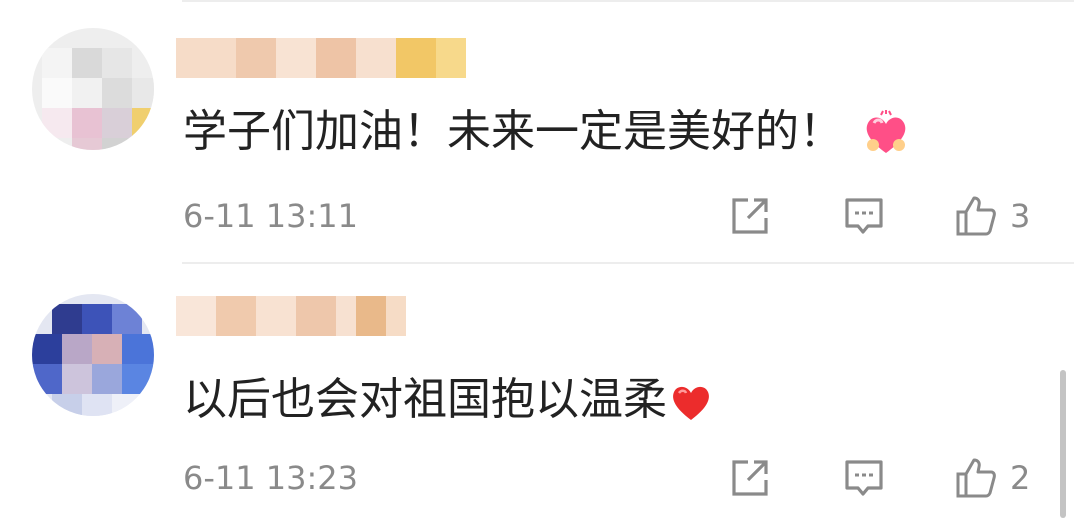 The width and height of the screenshot is (1074, 518). What do you see at coordinates (1020, 478) in the screenshot?
I see `like-count: 2` at bounding box center [1020, 478].